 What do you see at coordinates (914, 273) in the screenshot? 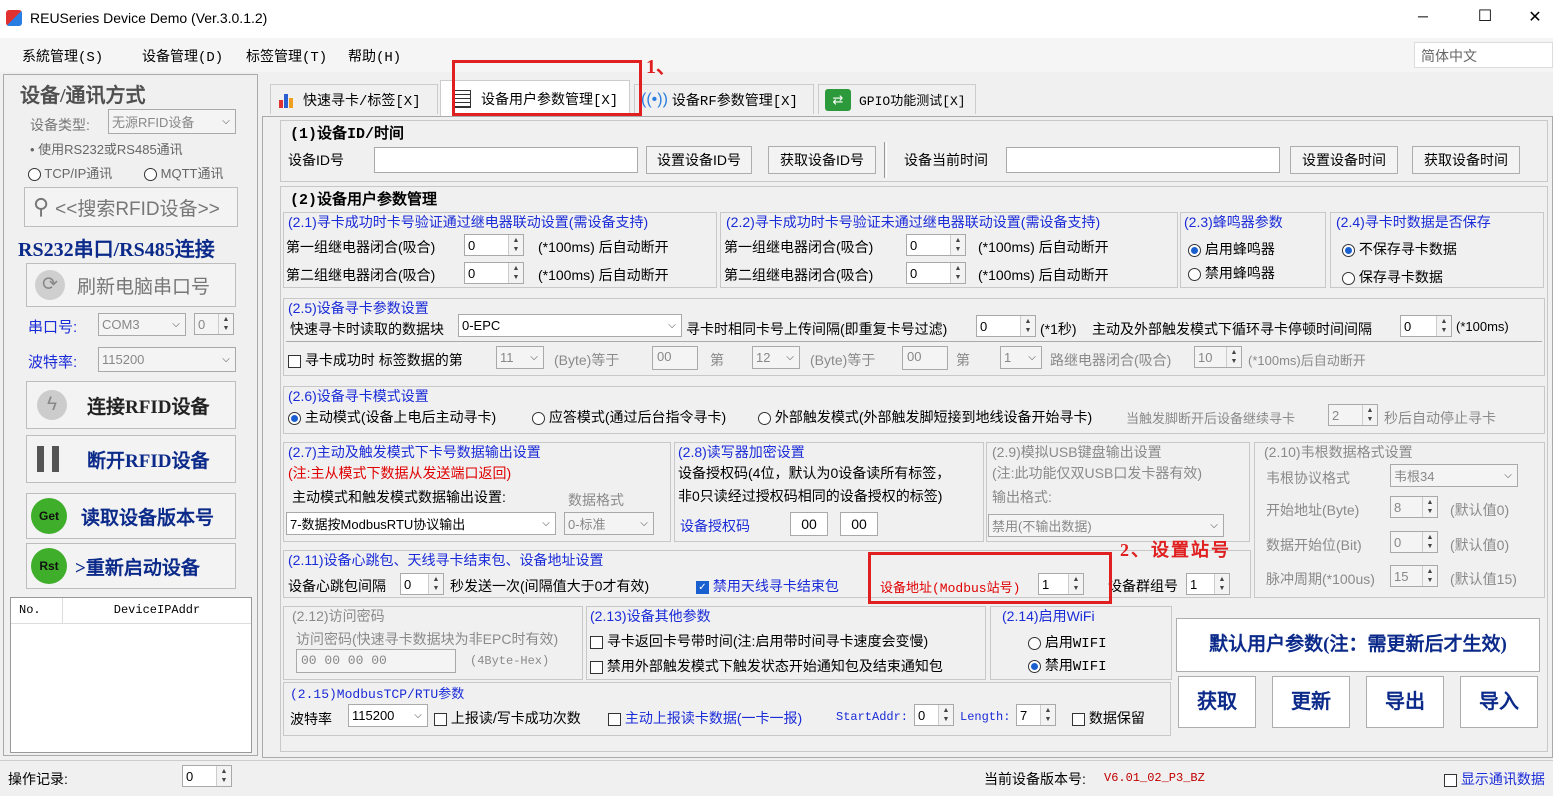
I see `relay2b-value: 0` at bounding box center [914, 273].